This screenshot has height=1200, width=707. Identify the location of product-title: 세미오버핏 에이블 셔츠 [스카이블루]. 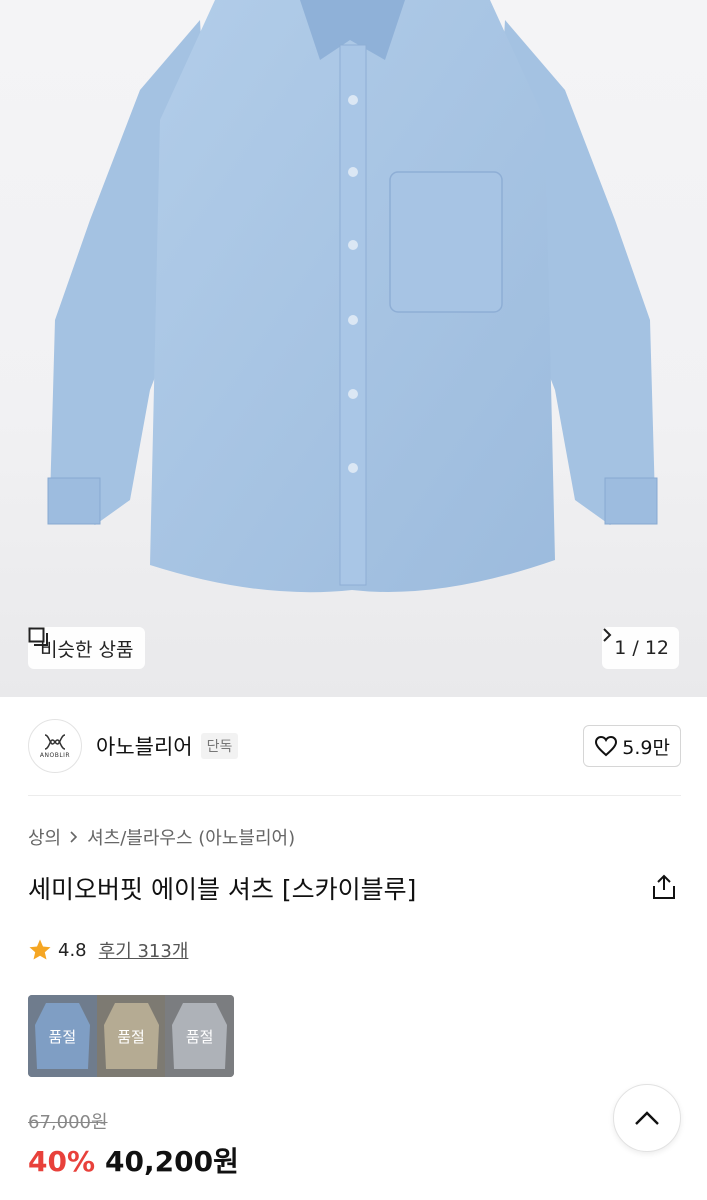
(222, 889).